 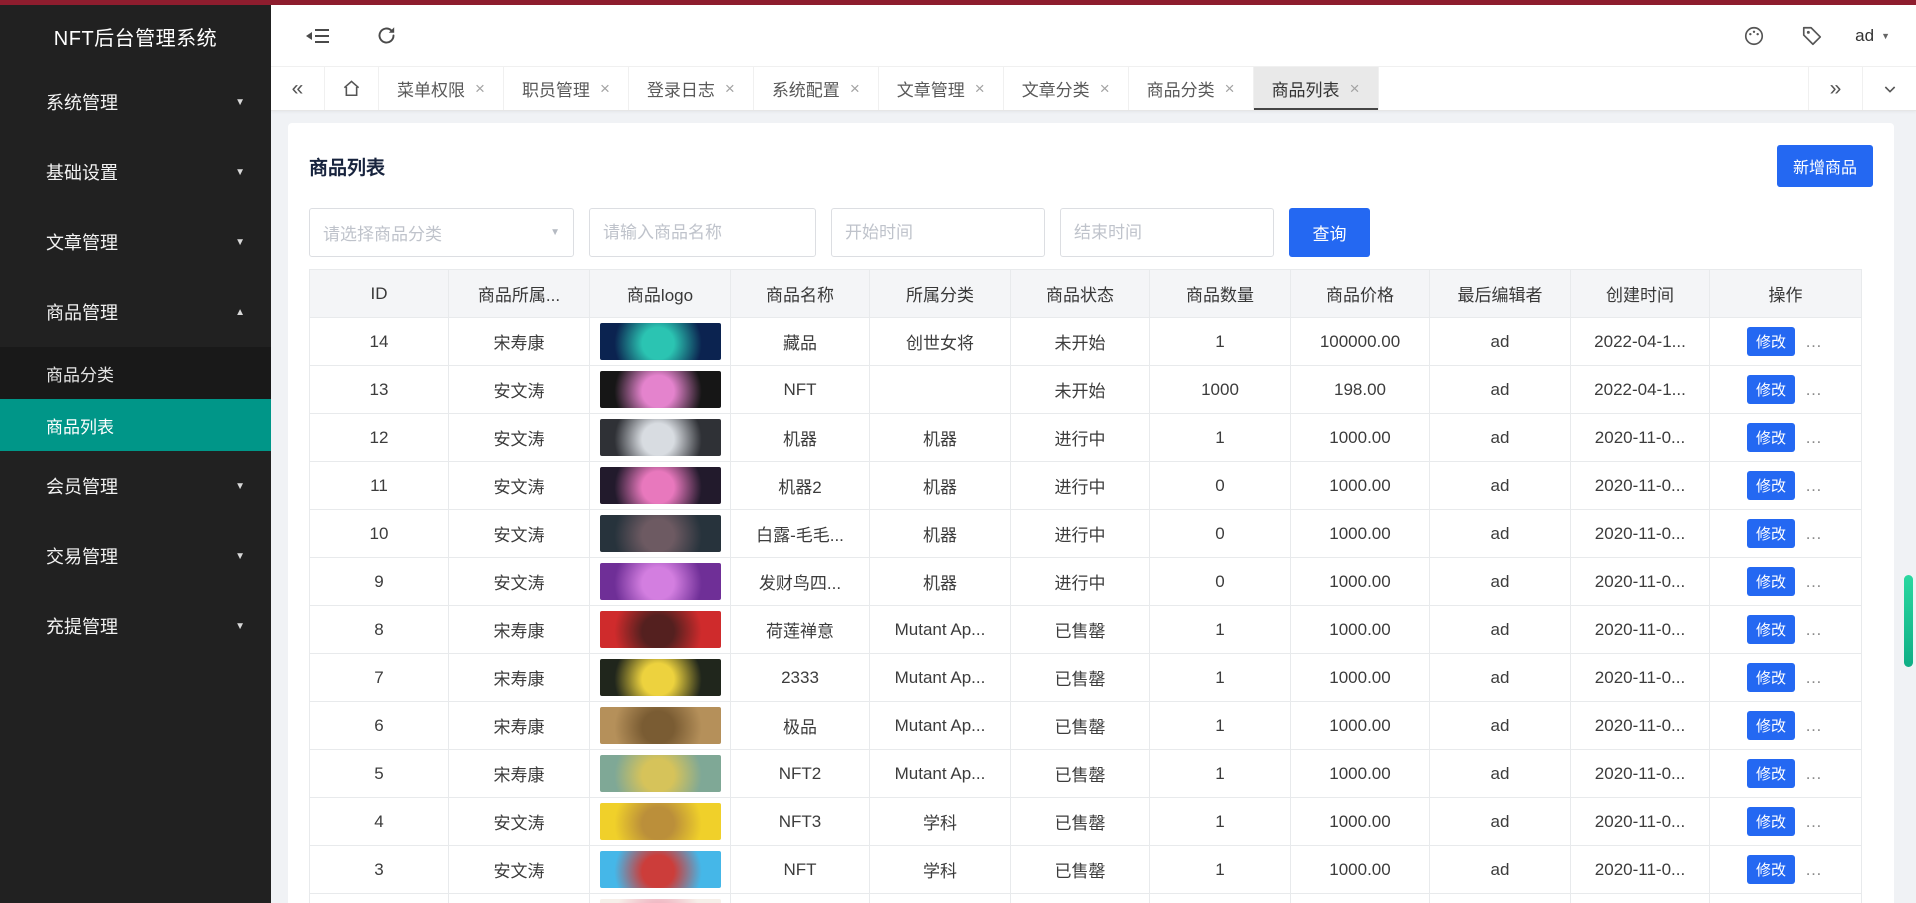 I want to click on sidebar-item-label: 商品管理, so click(x=82, y=313).